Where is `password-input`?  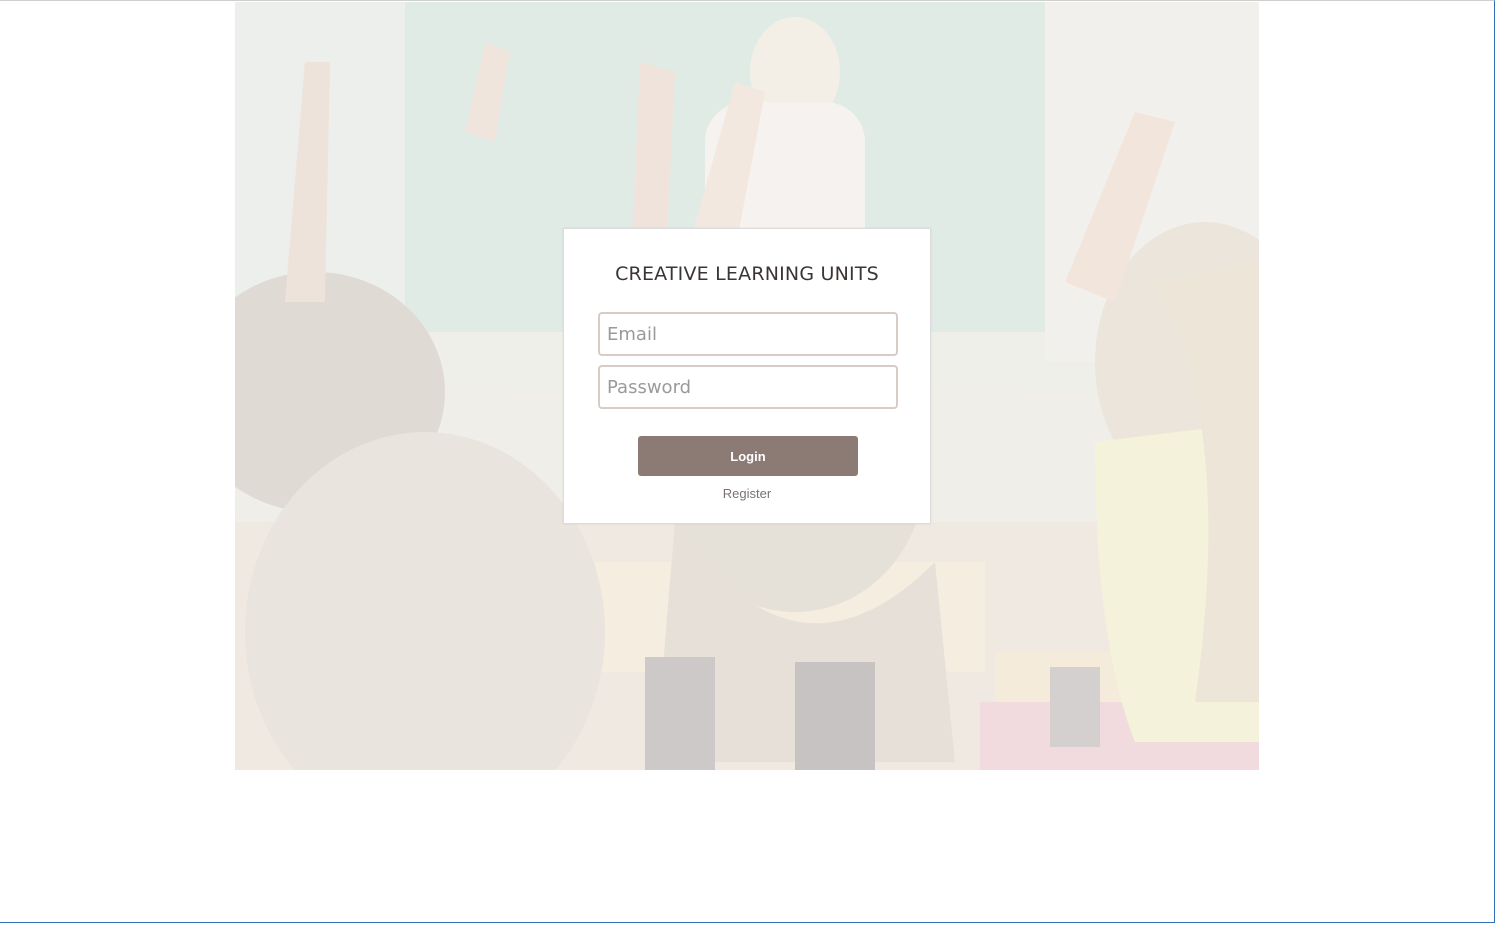 password-input is located at coordinates (748, 387).